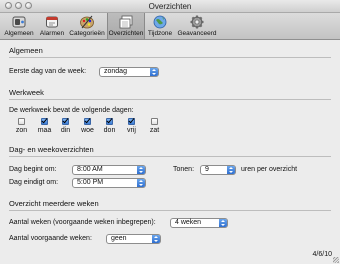 The height and width of the screenshot is (264, 340). What do you see at coordinates (50, 238) in the screenshot?
I see `previous-weeks-label: Aantal voorgaande weken:` at bounding box center [50, 238].